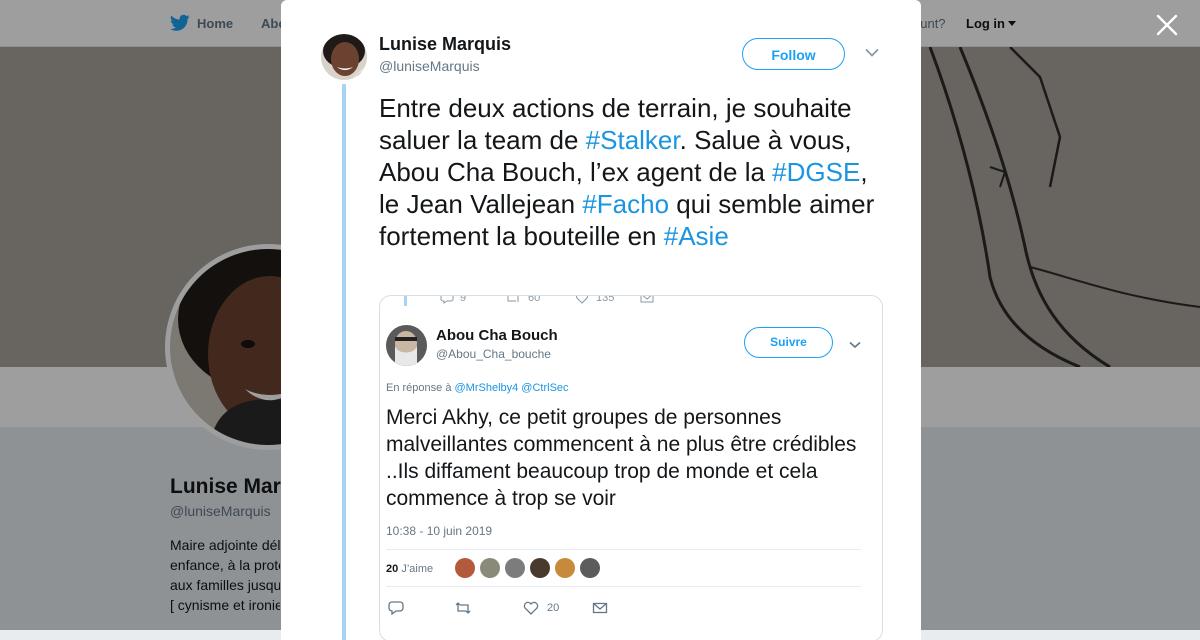 The width and height of the screenshot is (1200, 640). I want to click on embedded-mail-icon, so click(600, 608).